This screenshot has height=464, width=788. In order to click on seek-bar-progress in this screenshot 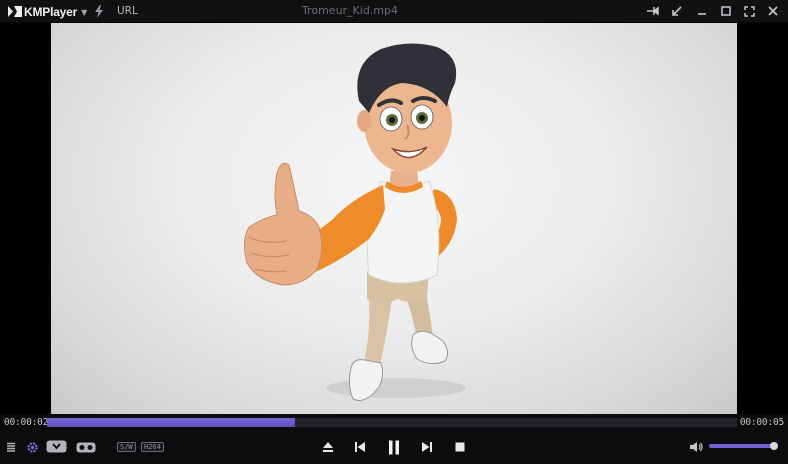, I will do `click(171, 422)`.